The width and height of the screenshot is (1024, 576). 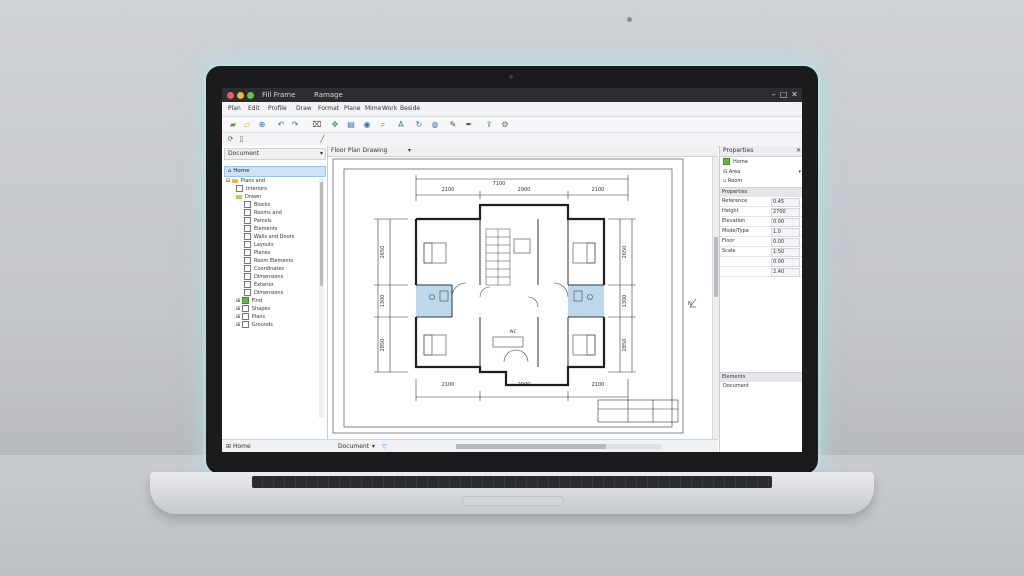 I want to click on globe-icon: ◍, so click(x=435, y=125).